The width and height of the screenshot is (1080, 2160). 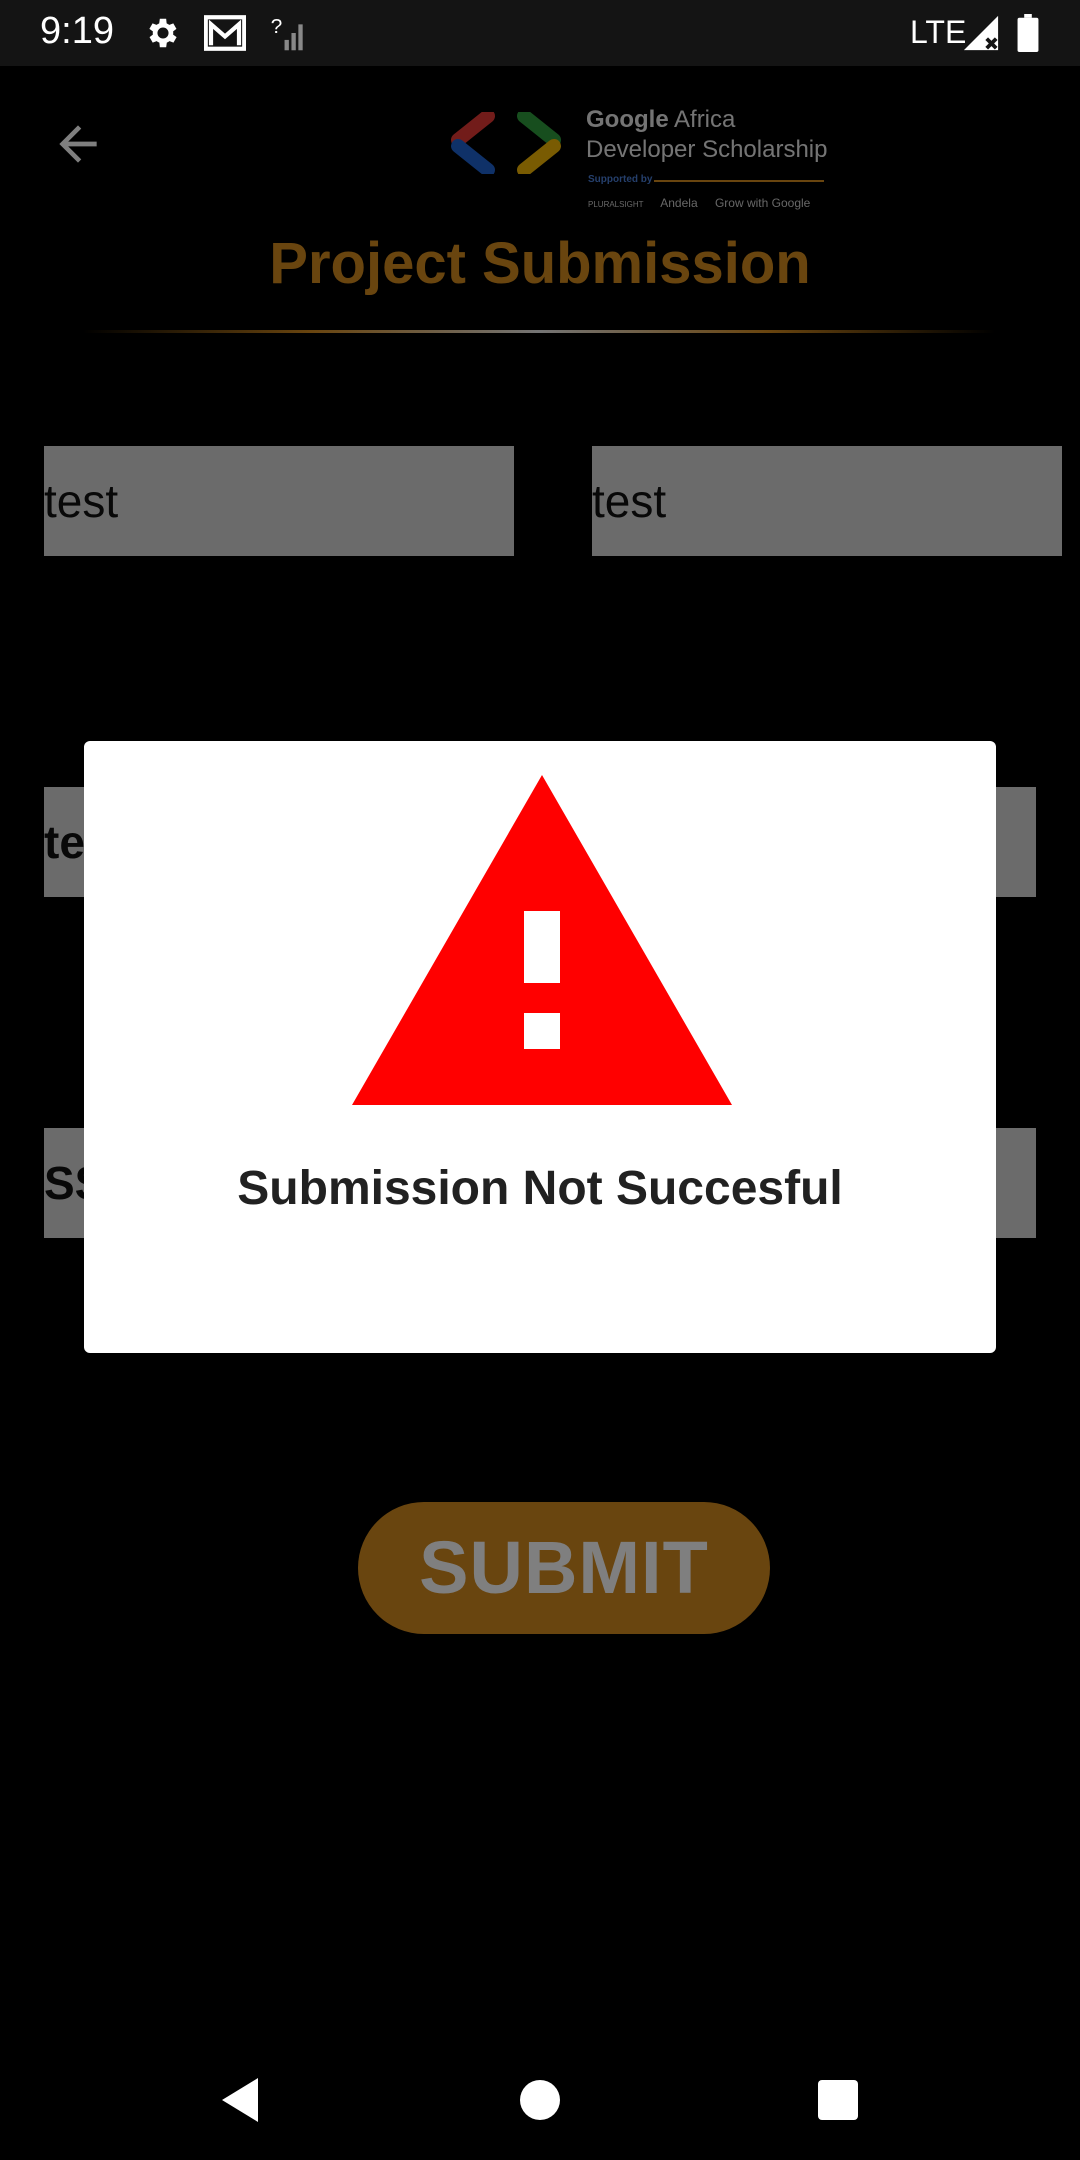 I want to click on dialog-message: Submission Not Succesful, so click(x=540, y=1188).